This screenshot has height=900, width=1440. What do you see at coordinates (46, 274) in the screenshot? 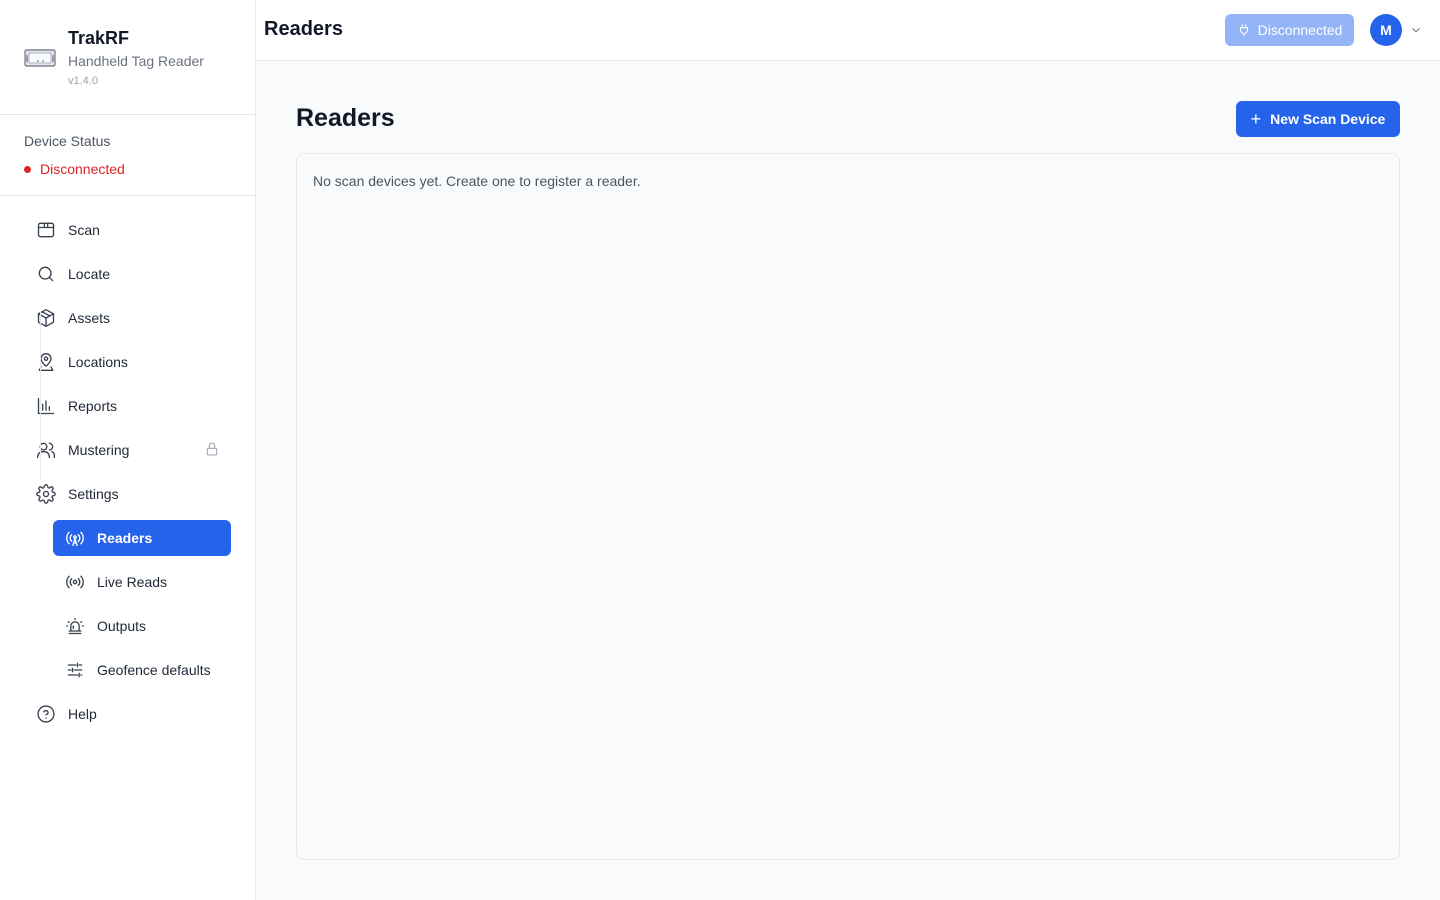
I see `search-icon` at bounding box center [46, 274].